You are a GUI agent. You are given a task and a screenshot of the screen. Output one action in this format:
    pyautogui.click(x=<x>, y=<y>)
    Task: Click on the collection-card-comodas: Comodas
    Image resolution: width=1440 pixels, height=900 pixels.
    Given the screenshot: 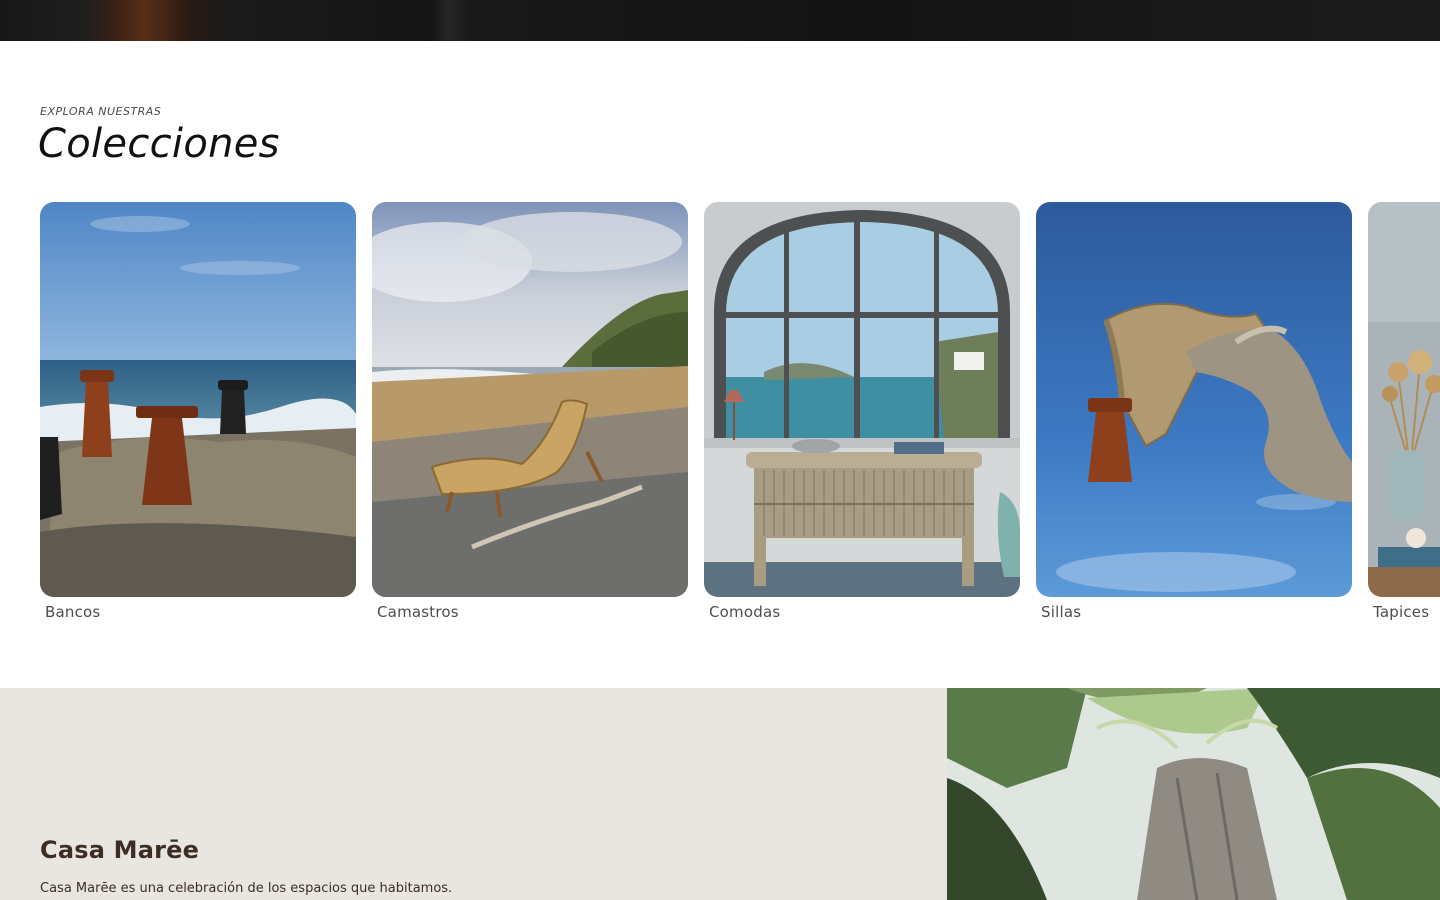 What is the action you would take?
    pyautogui.click(x=862, y=411)
    